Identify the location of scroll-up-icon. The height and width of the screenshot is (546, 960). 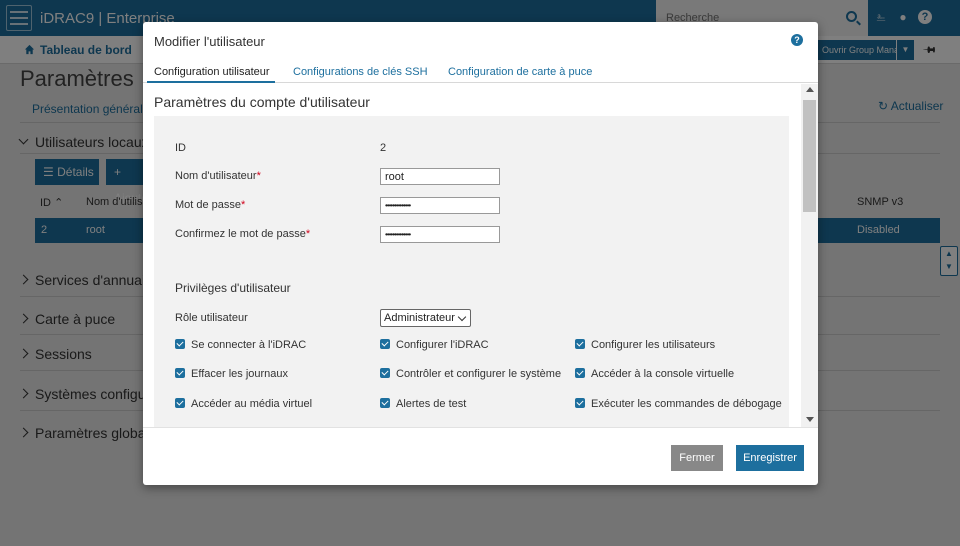
(810, 89).